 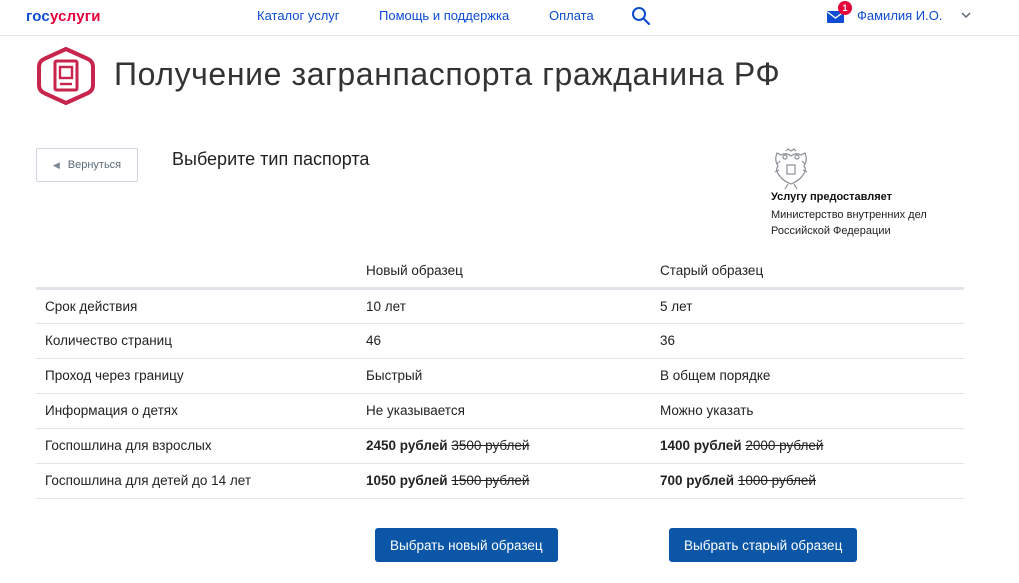 What do you see at coordinates (701, 445) in the screenshot?
I see `price-current: 1400 рублей` at bounding box center [701, 445].